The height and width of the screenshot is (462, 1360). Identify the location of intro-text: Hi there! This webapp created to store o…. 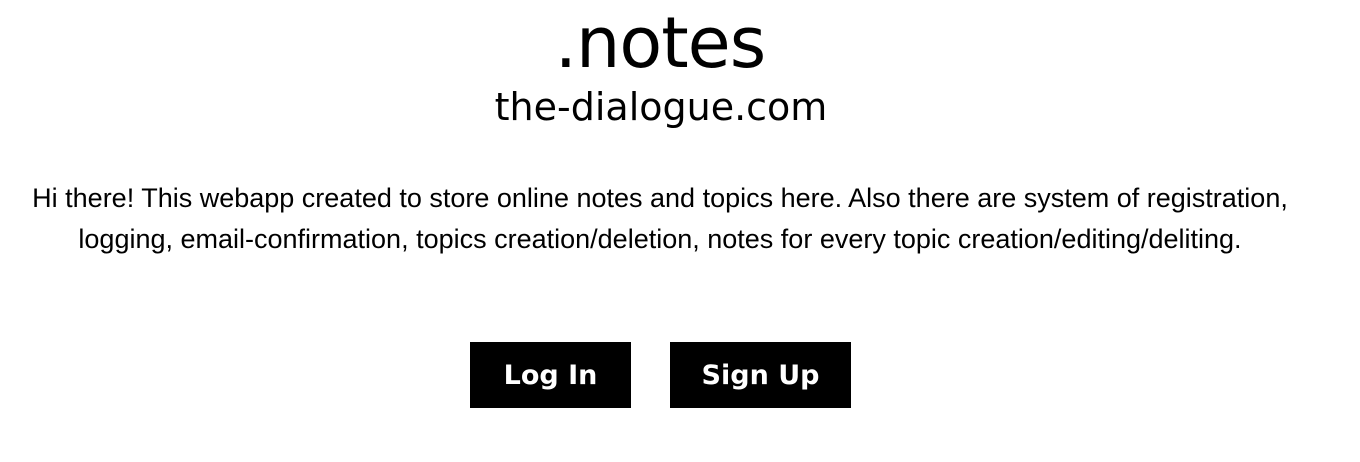
(660, 218).